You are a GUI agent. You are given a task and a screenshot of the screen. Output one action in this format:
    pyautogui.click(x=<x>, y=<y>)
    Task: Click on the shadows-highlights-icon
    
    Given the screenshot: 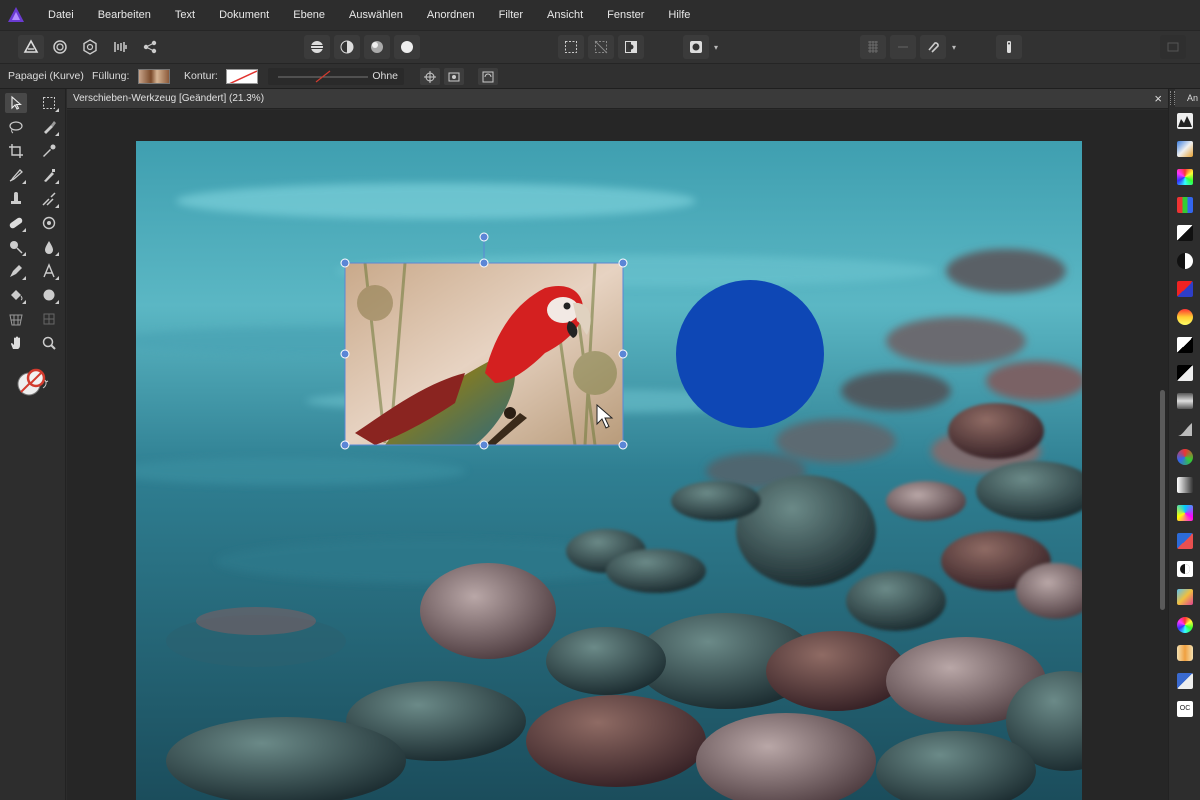 What is the action you would take?
    pyautogui.click(x=1185, y=429)
    